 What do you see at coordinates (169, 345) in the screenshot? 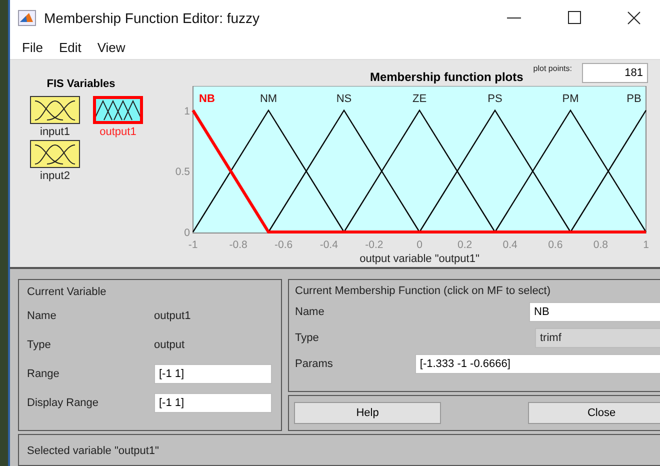
I see `field-value: output` at bounding box center [169, 345].